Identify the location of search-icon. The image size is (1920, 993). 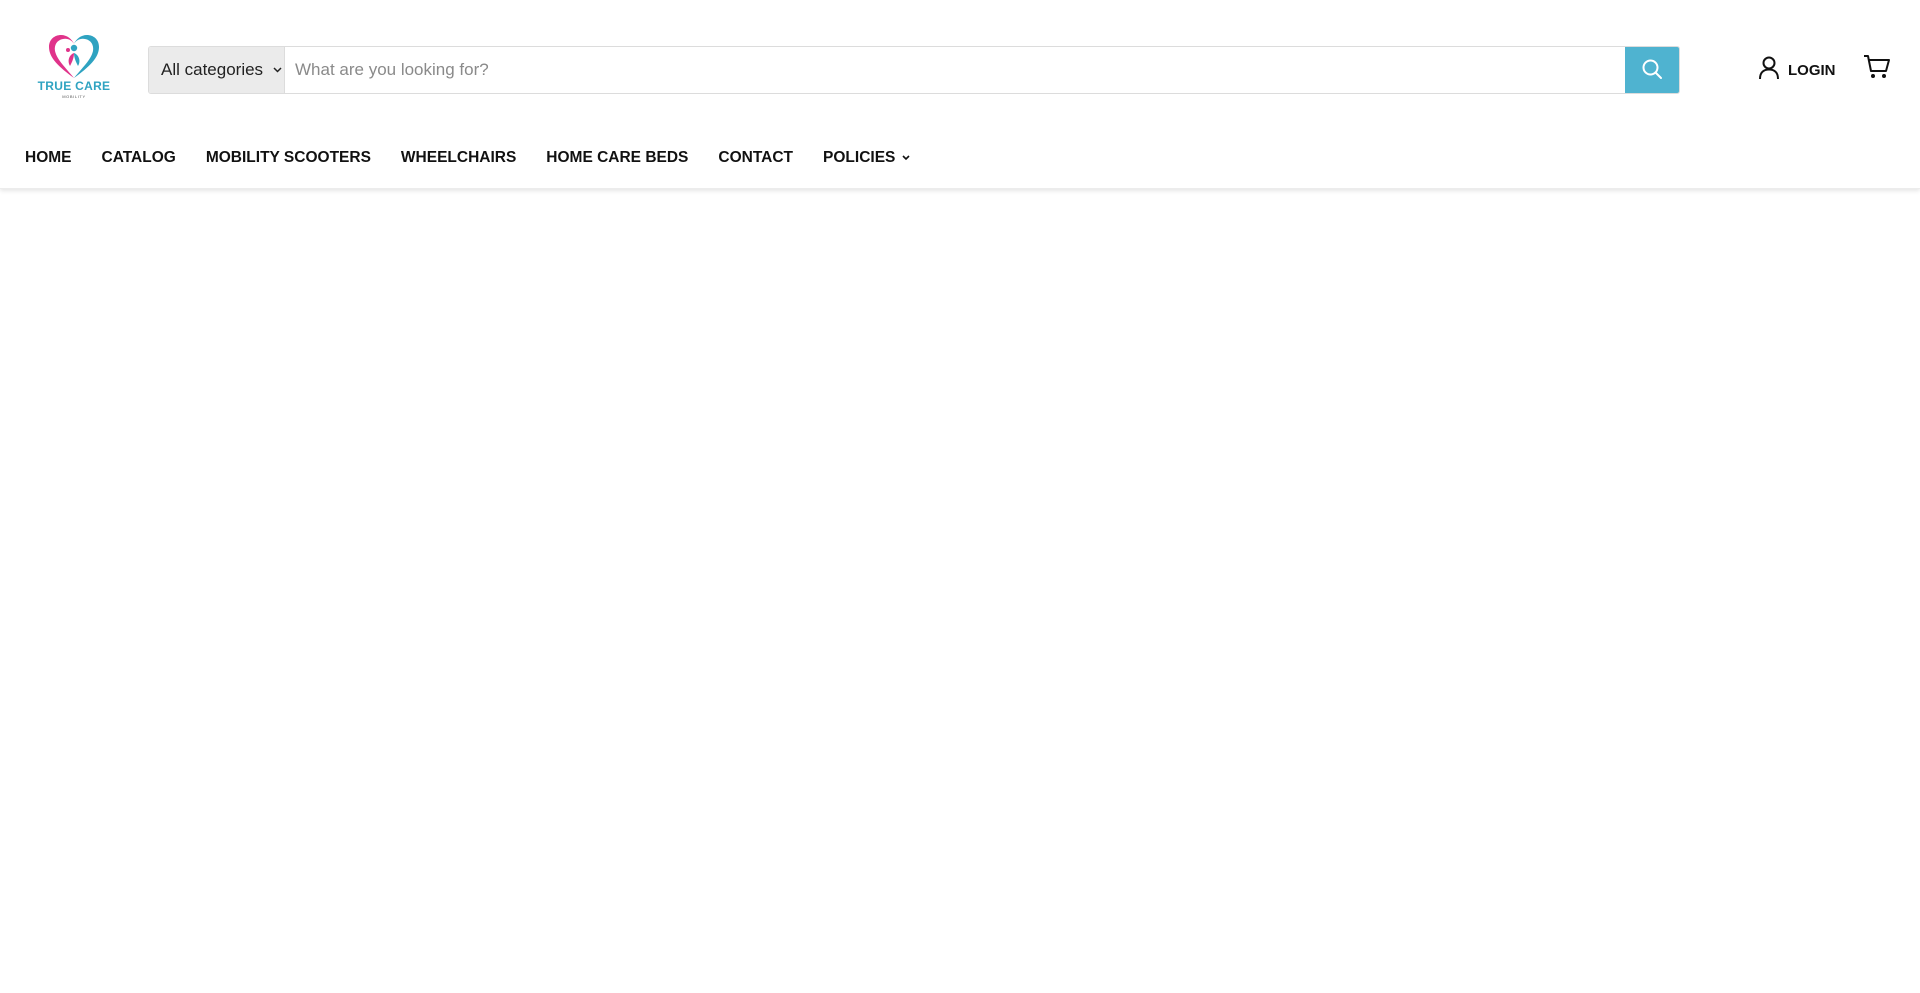
(1652, 70).